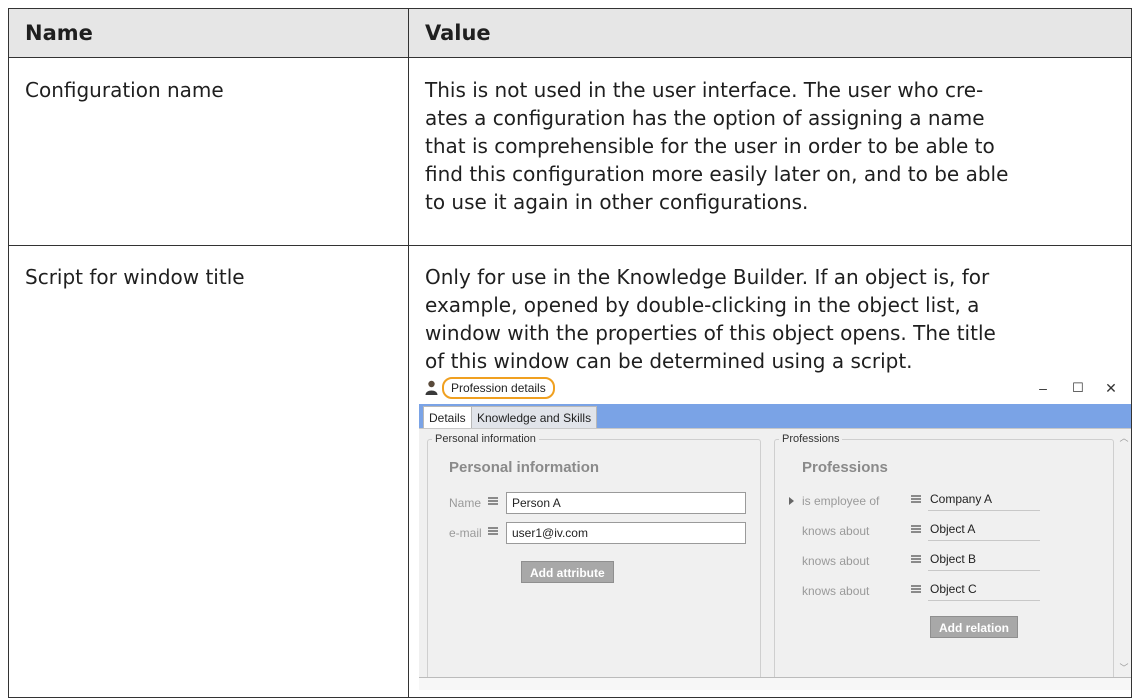 The width and height of the screenshot is (1134, 698). Describe the element at coordinates (567, 572) in the screenshot. I see `add-attribute-button: Add attribute` at that location.